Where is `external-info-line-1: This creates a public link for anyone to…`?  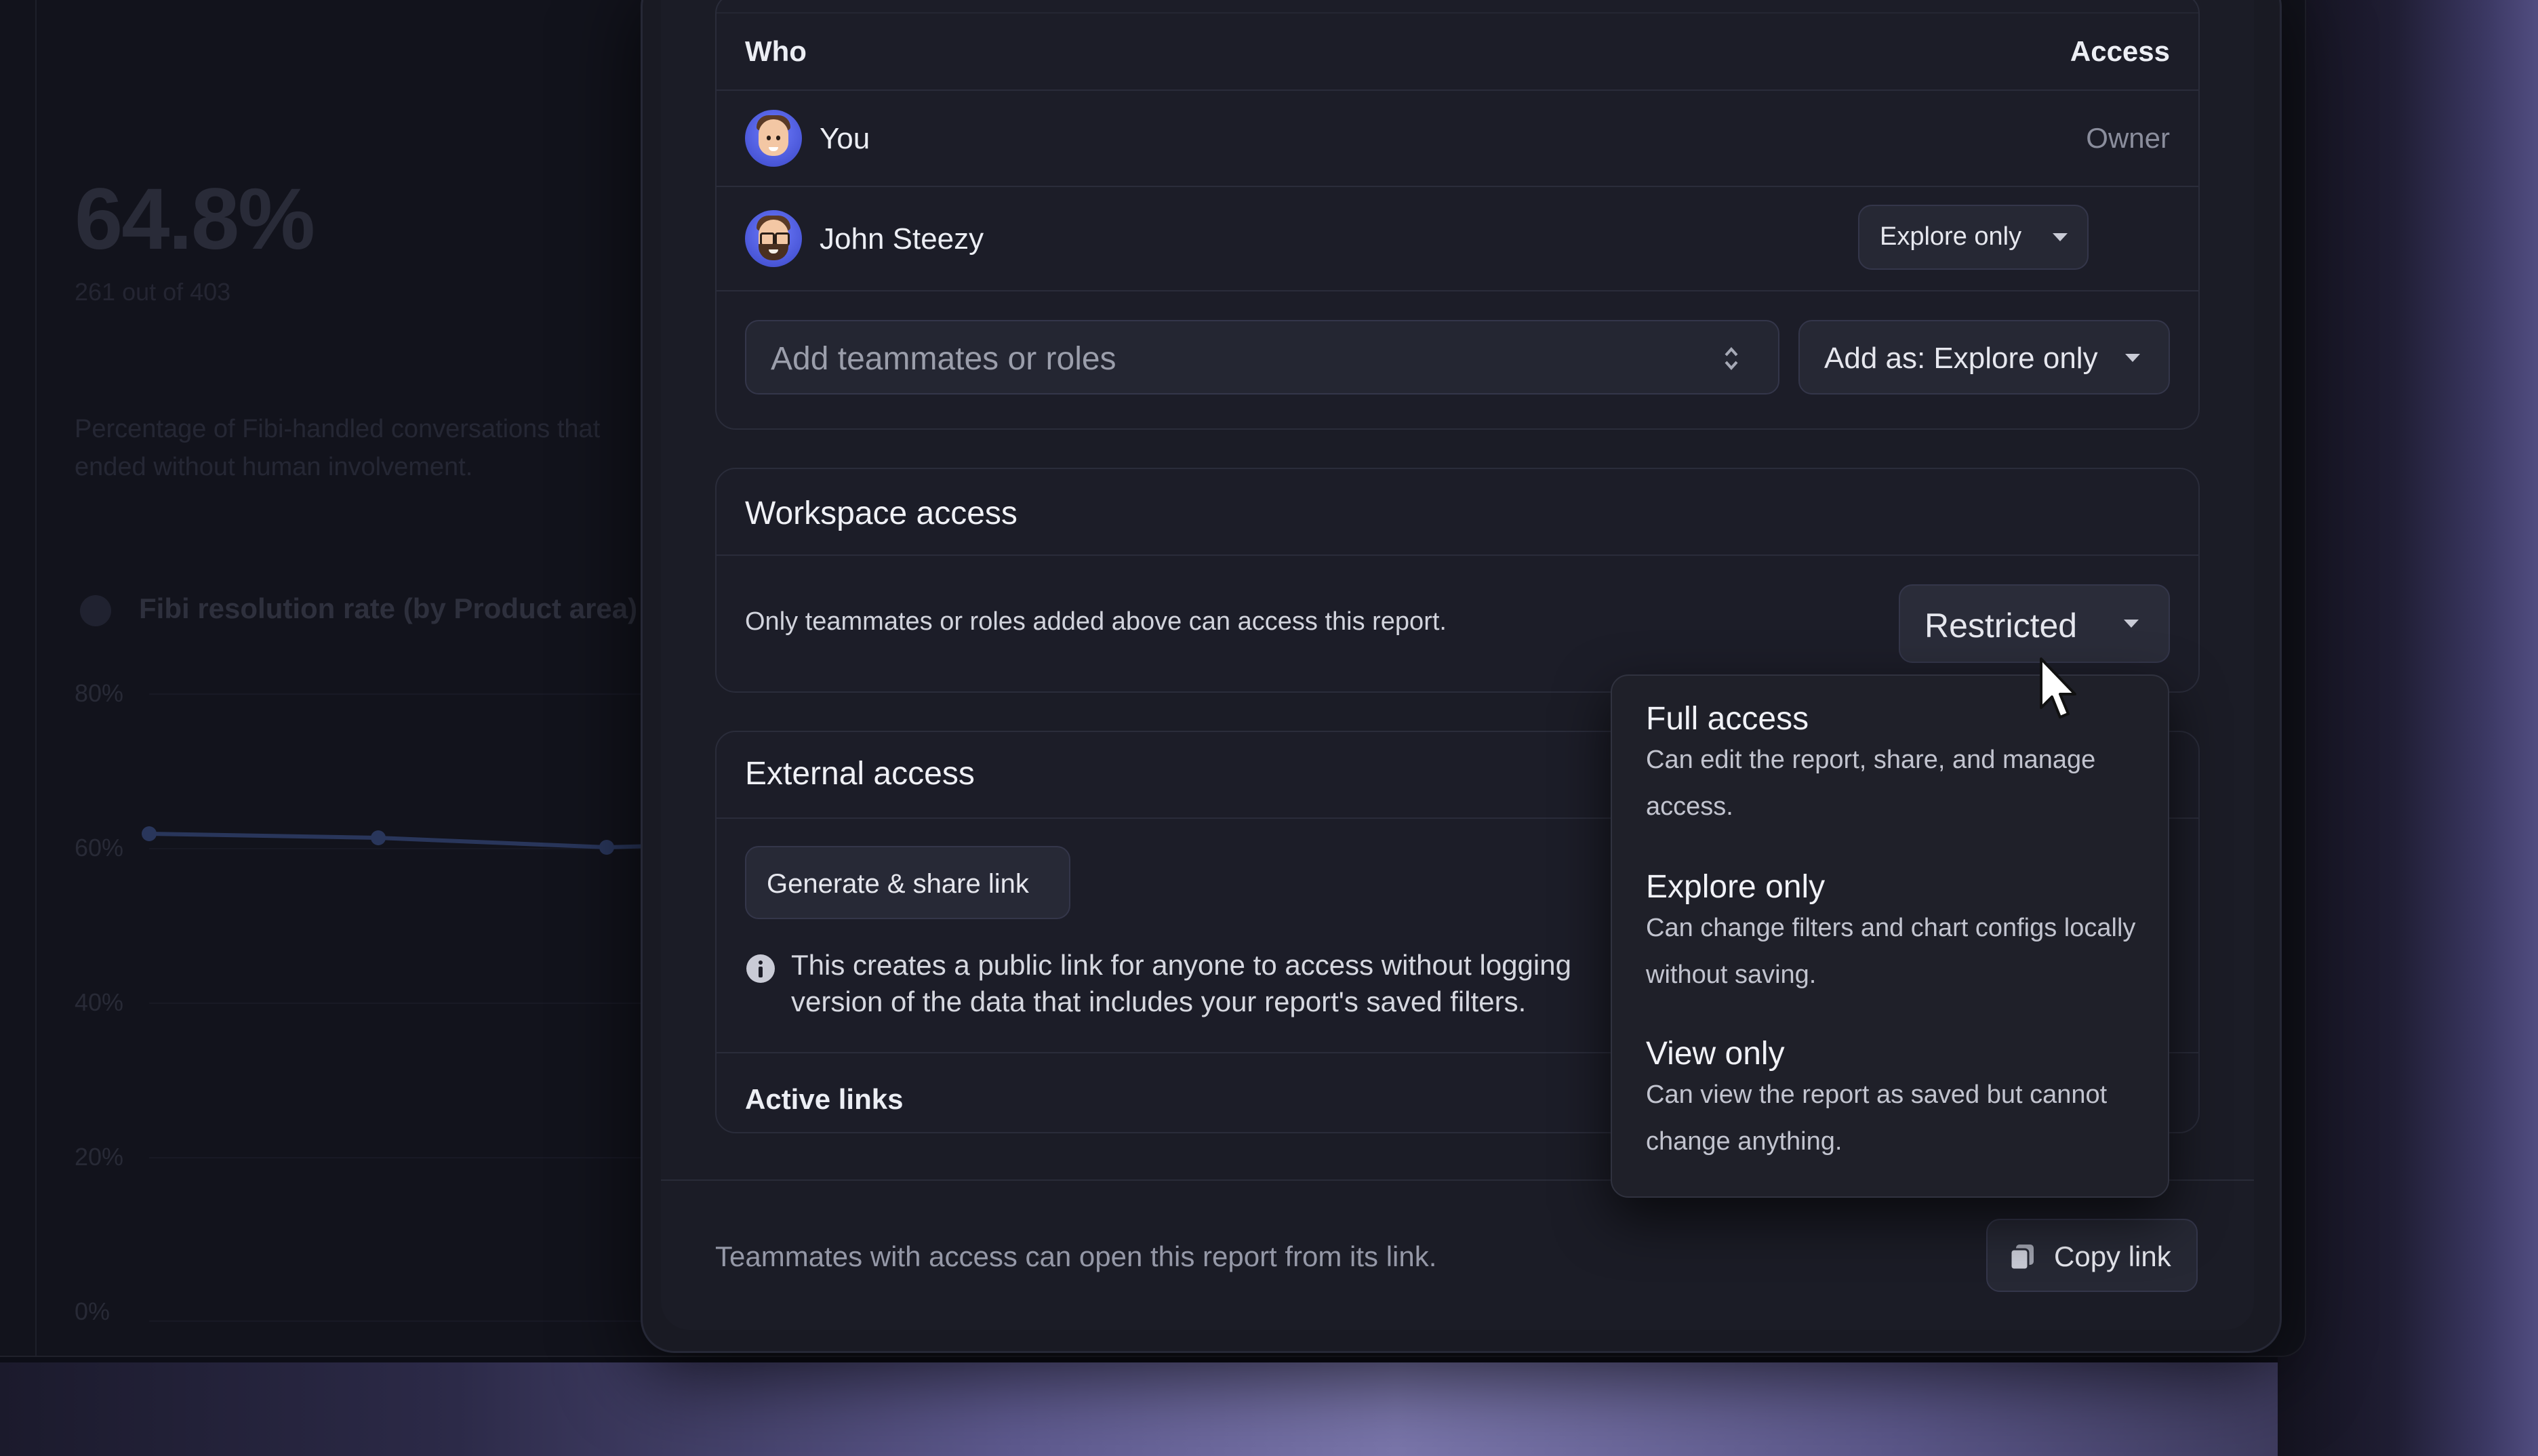
external-info-line-1: This creates a public link for anyone to… is located at coordinates (1181, 965).